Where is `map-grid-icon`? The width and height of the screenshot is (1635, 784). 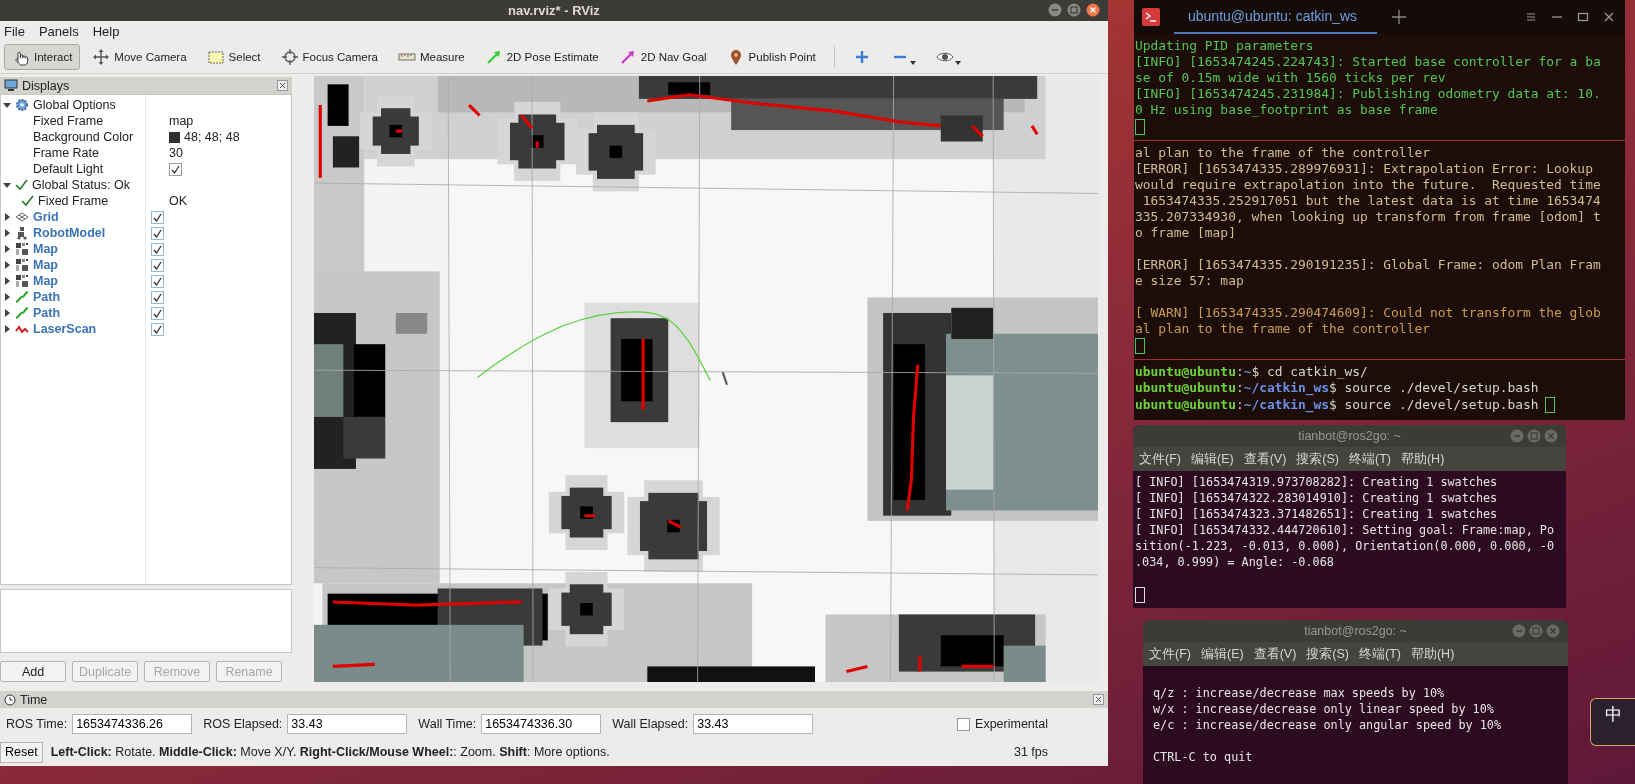 map-grid-icon is located at coordinates (22, 249).